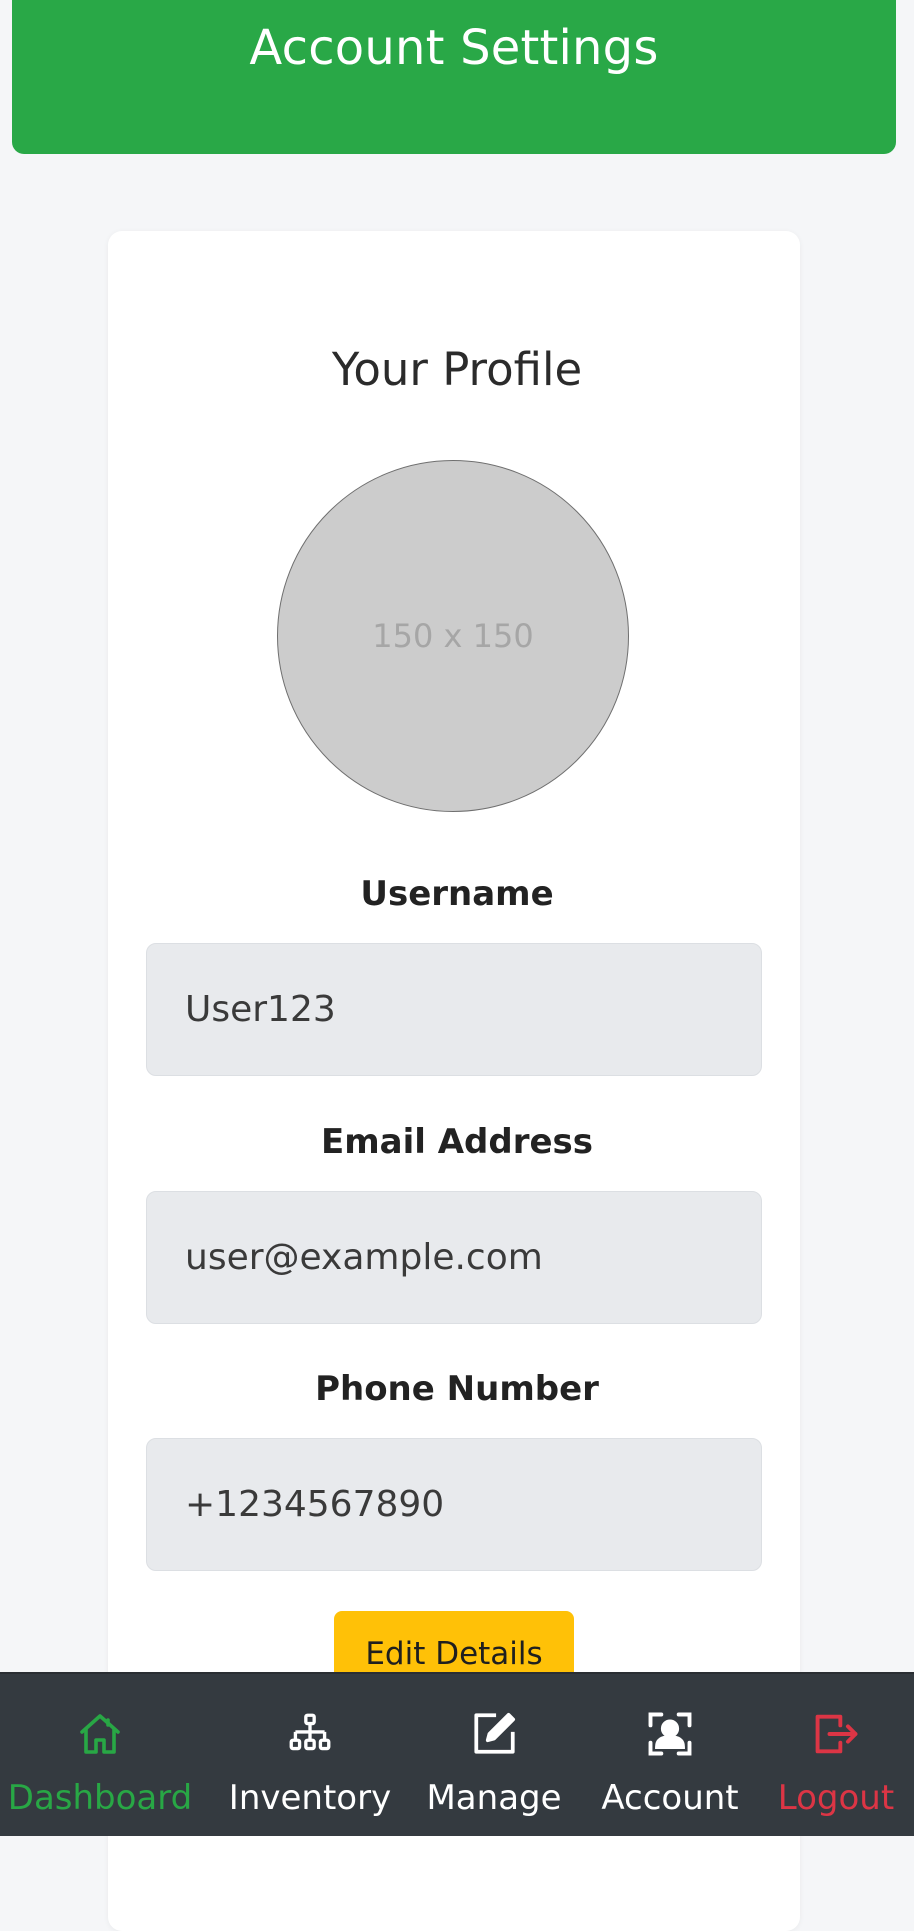 Image resolution: width=914 pixels, height=1931 pixels. I want to click on nav-label-manage: Manage, so click(494, 1798).